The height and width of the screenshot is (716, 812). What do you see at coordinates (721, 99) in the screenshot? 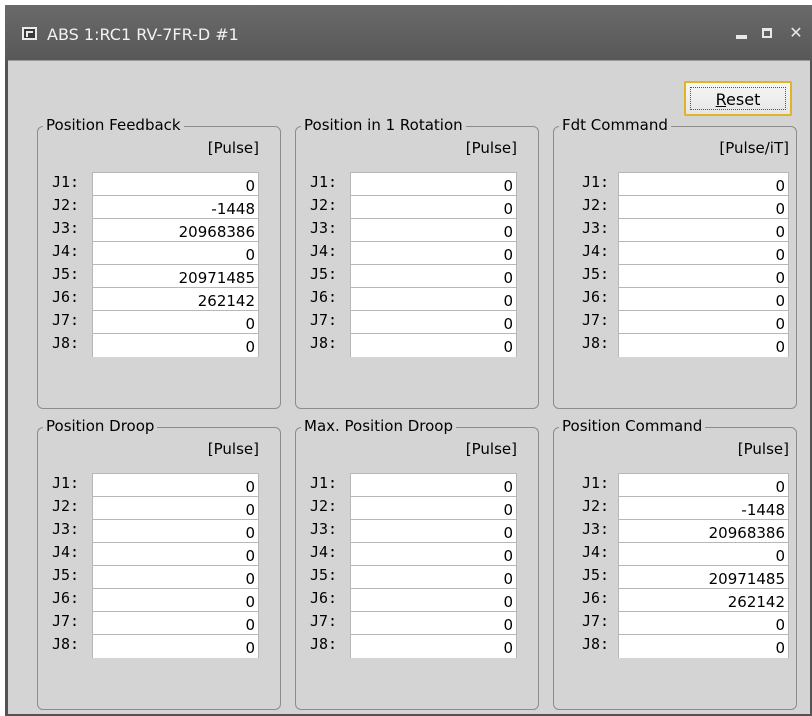
I see `reset-button-accelerator: R` at bounding box center [721, 99].